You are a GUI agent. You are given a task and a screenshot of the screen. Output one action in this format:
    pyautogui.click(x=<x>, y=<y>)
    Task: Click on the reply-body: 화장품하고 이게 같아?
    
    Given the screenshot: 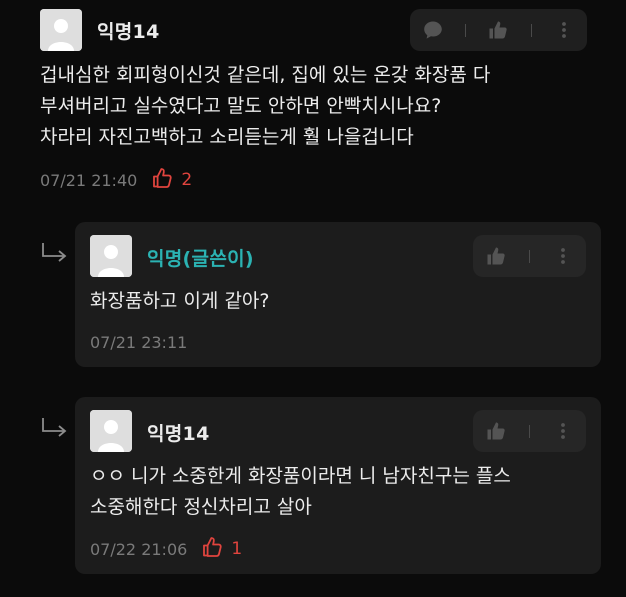 What is the action you would take?
    pyautogui.click(x=179, y=301)
    